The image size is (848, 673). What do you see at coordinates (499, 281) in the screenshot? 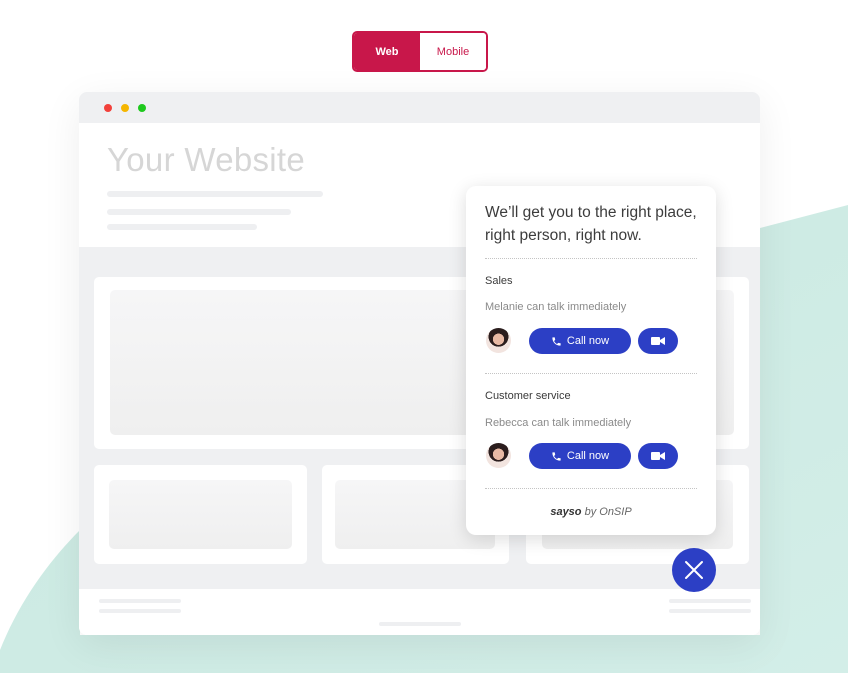
I see `department-name: Sales` at bounding box center [499, 281].